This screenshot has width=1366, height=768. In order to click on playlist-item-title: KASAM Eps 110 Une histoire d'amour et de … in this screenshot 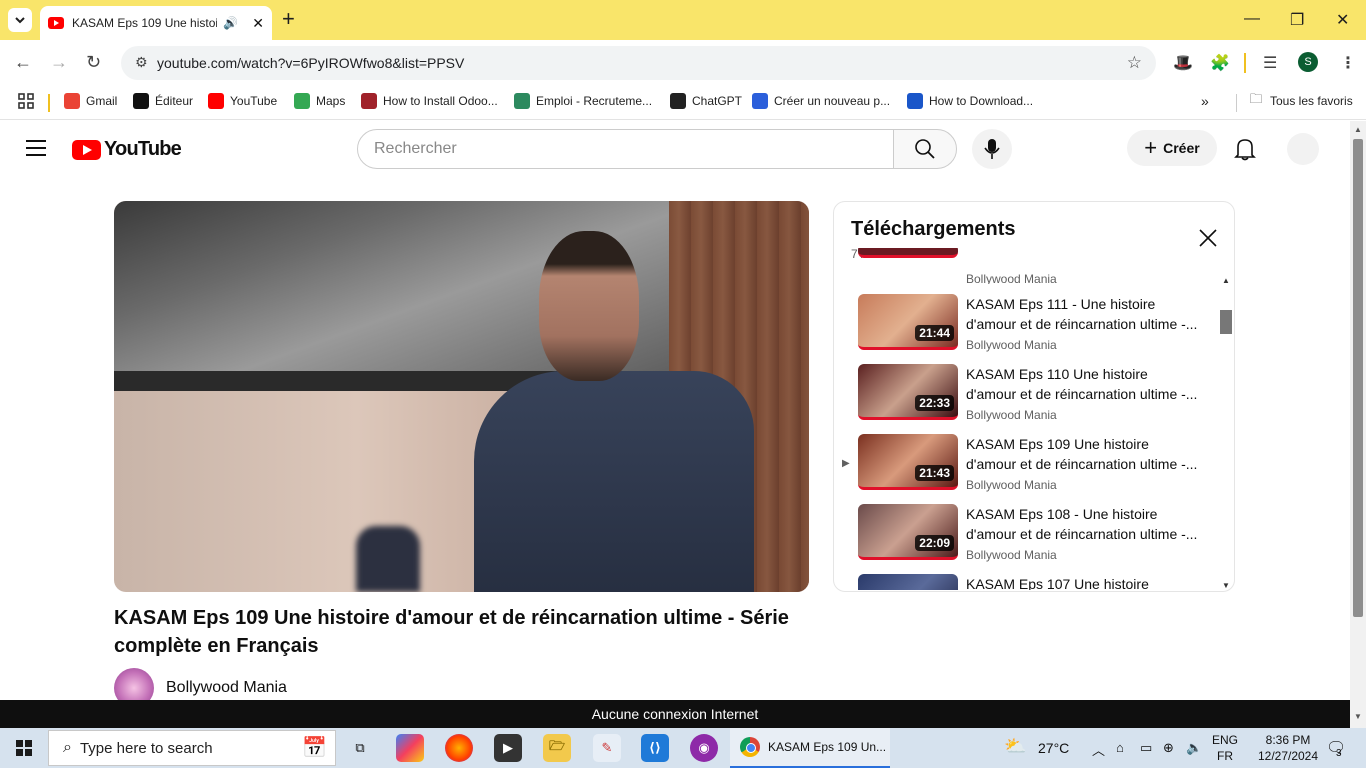, I will do `click(1085, 384)`.